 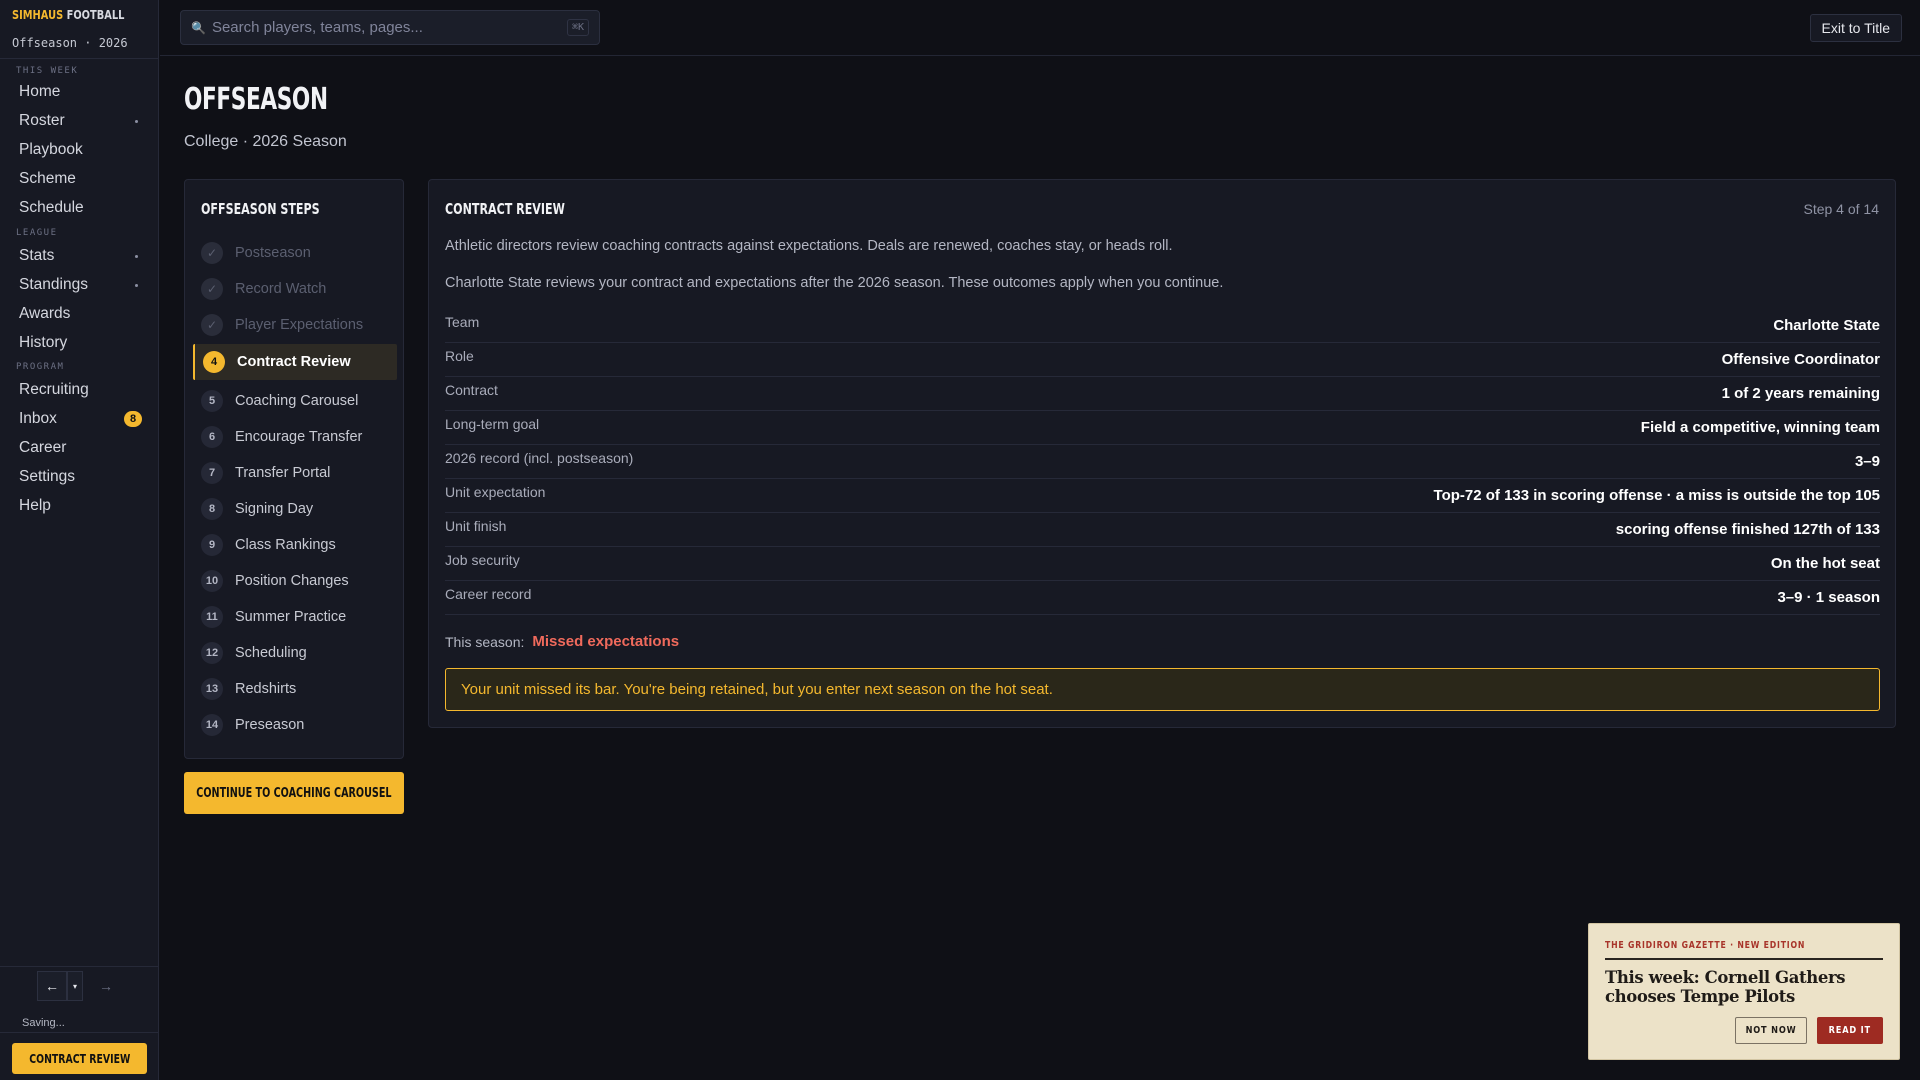 What do you see at coordinates (1826, 325) in the screenshot?
I see `detail-value: Charlotte State` at bounding box center [1826, 325].